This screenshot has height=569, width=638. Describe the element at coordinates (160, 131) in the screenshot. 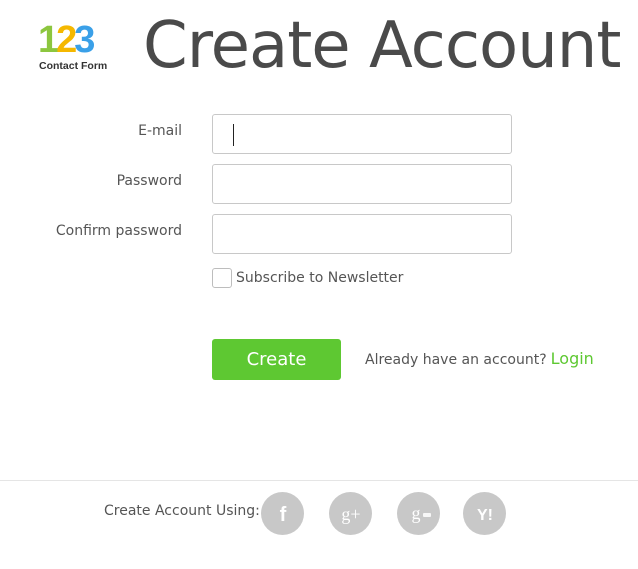

I see `email-label: E-mail` at that location.